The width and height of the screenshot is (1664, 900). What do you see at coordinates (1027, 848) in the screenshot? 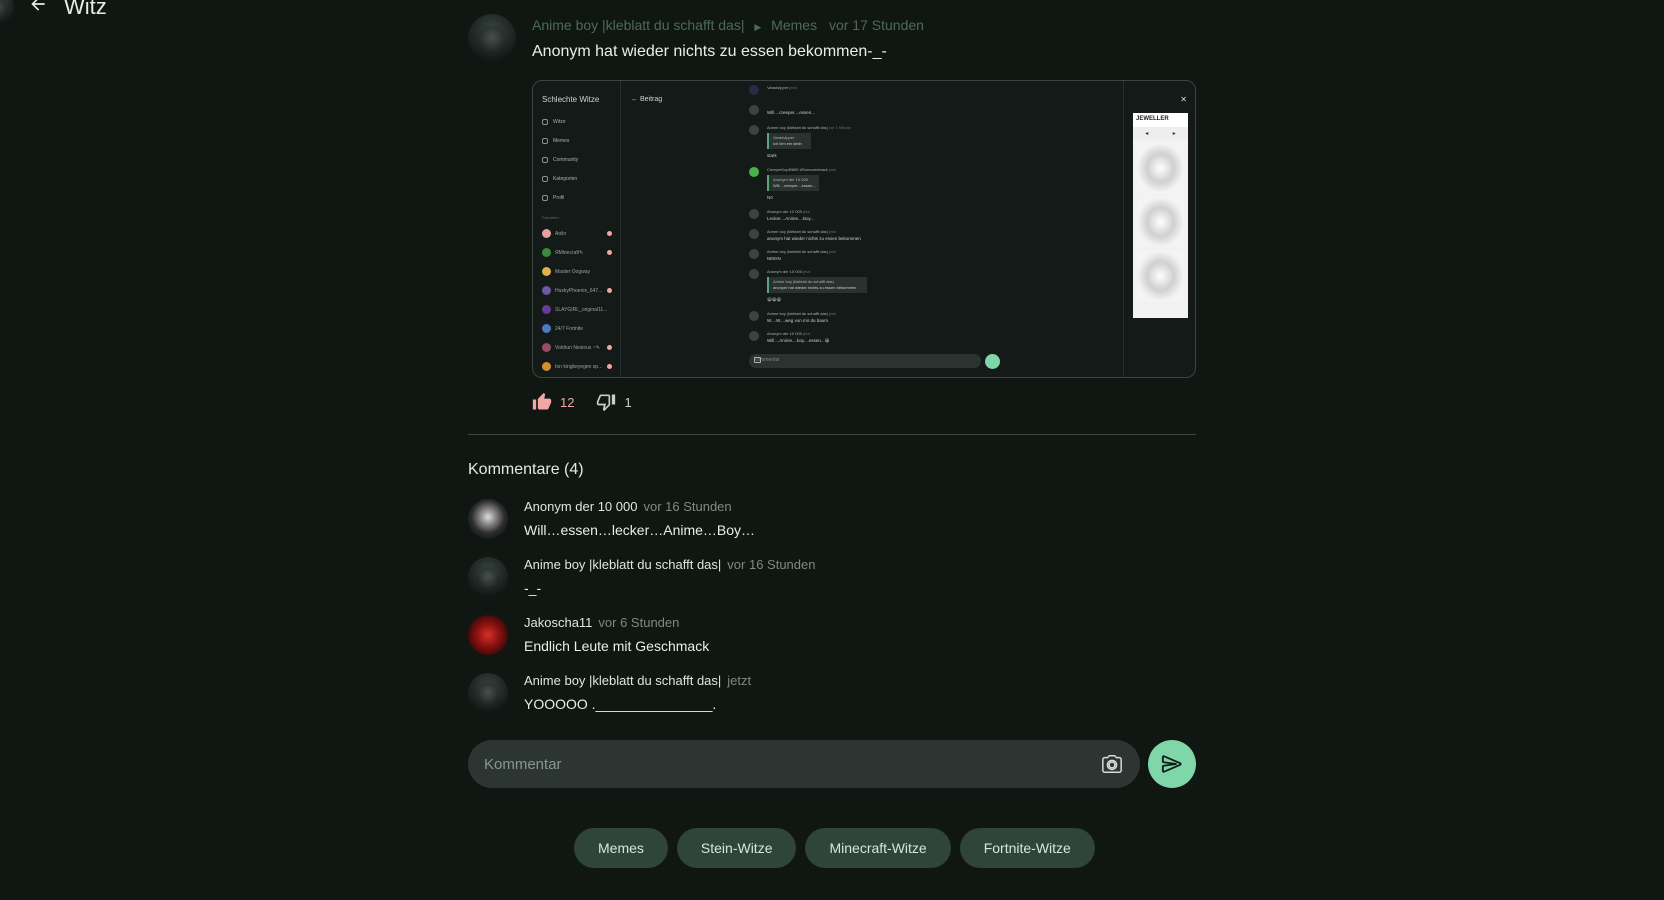
I see `chip-fortnite-witze: Fortnite-Witze` at bounding box center [1027, 848].